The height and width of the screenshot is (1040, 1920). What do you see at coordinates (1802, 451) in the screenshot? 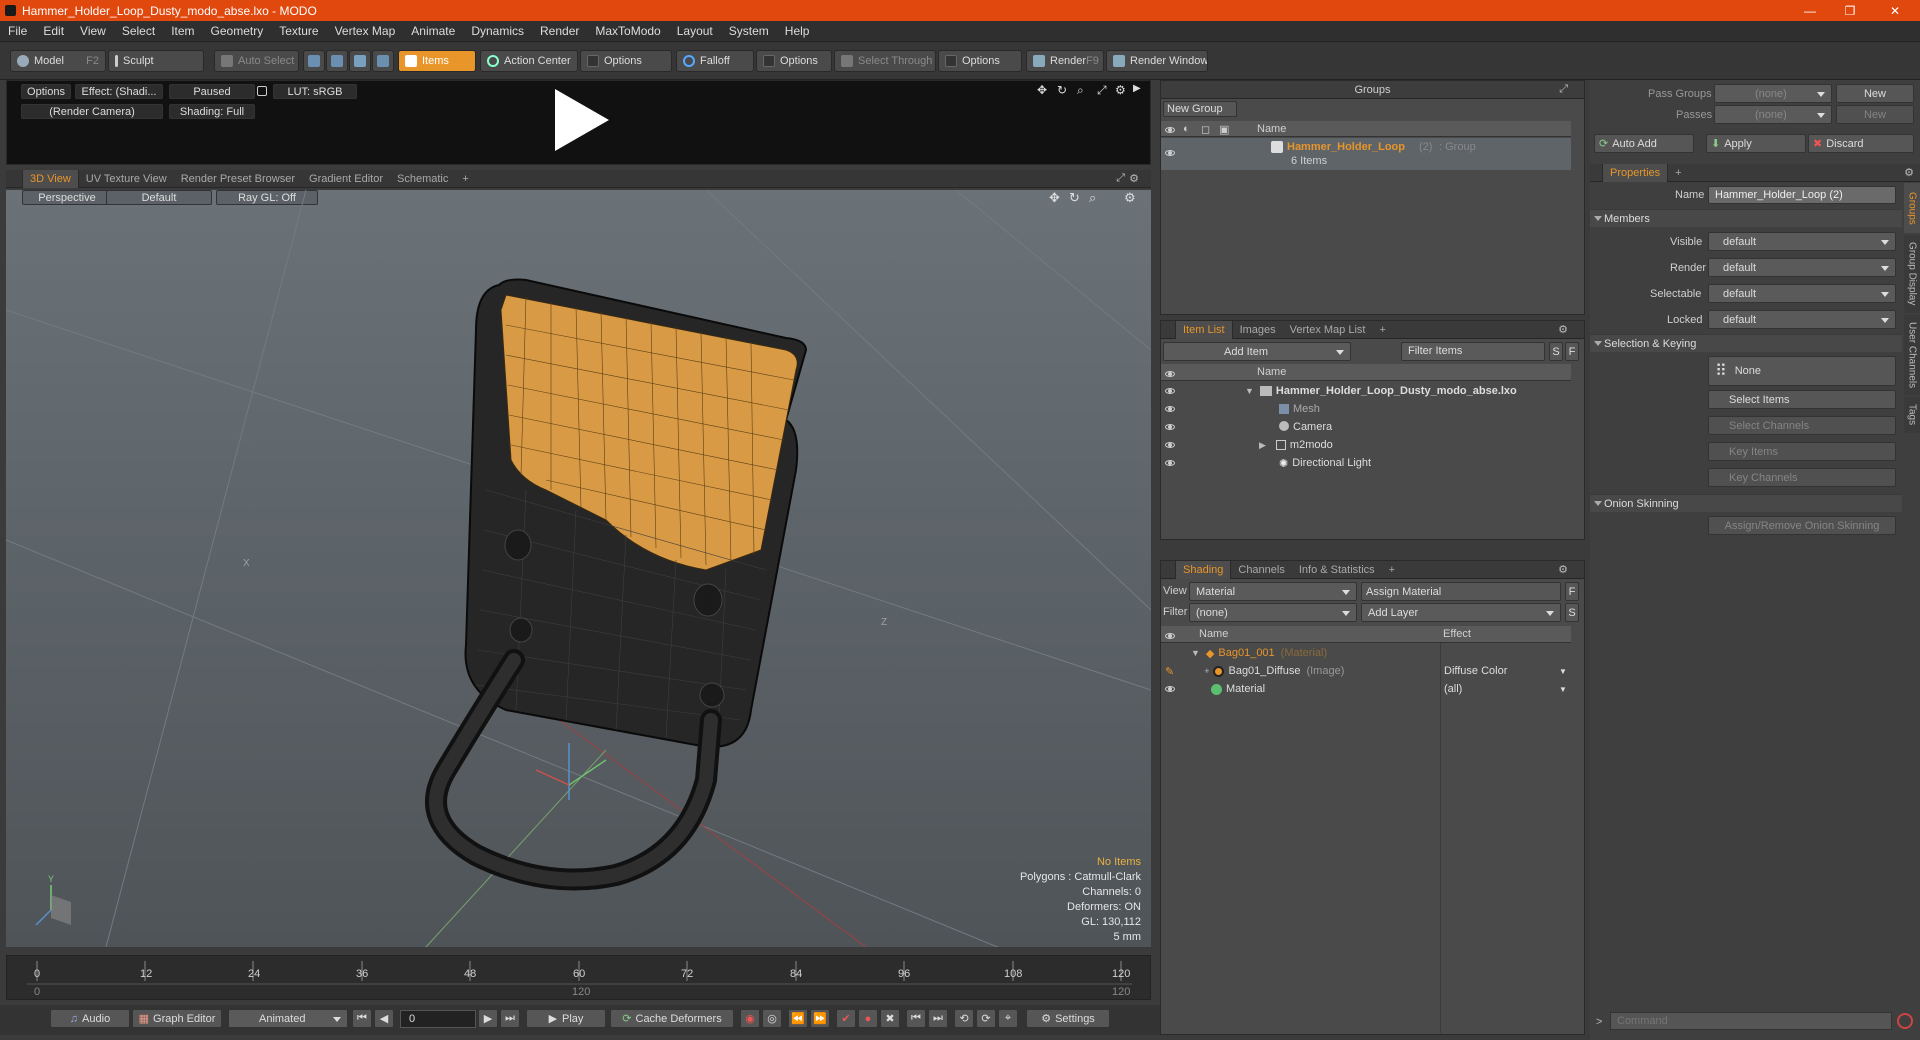
I see `key-items-button: Key Items` at bounding box center [1802, 451].